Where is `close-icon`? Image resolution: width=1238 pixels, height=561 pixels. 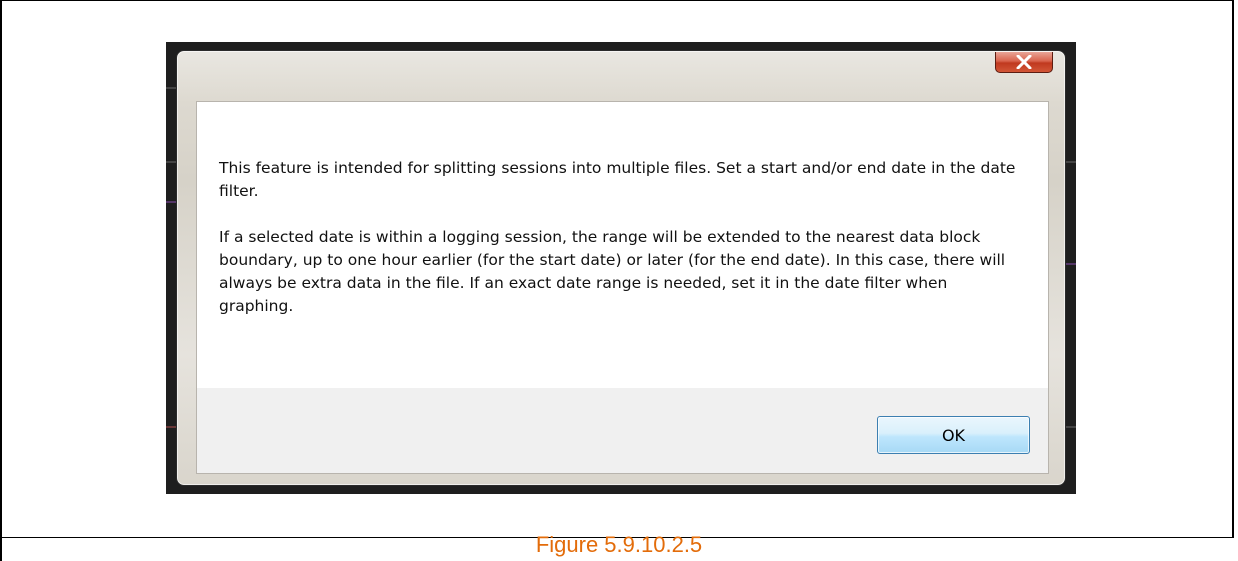
close-icon is located at coordinates (1024, 62).